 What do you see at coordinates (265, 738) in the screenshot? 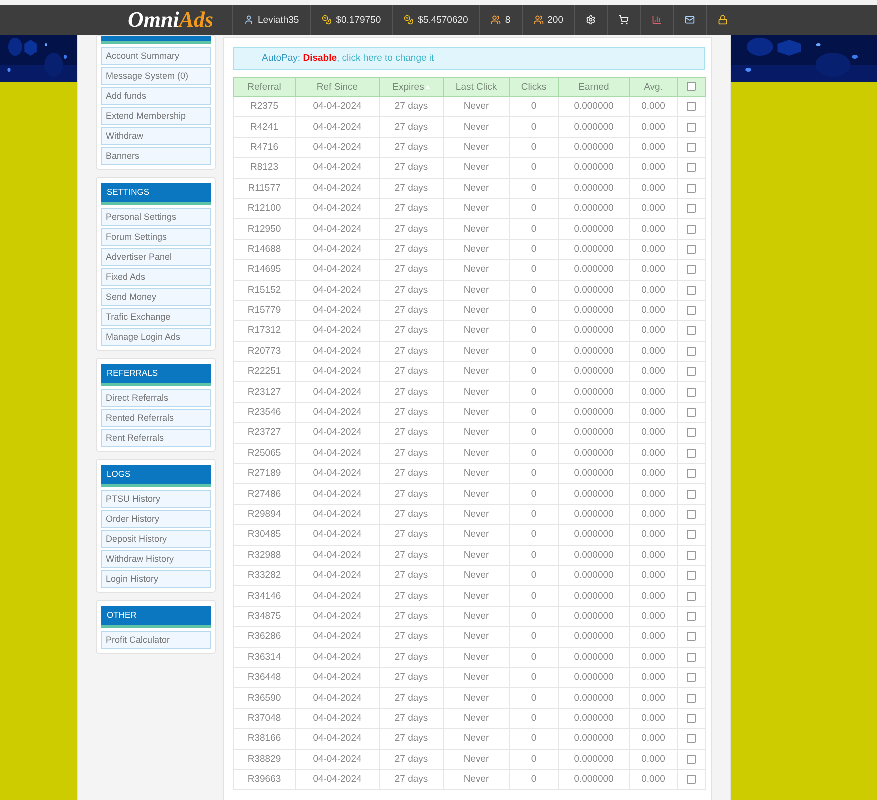
I see `table-cell: R38166` at bounding box center [265, 738].